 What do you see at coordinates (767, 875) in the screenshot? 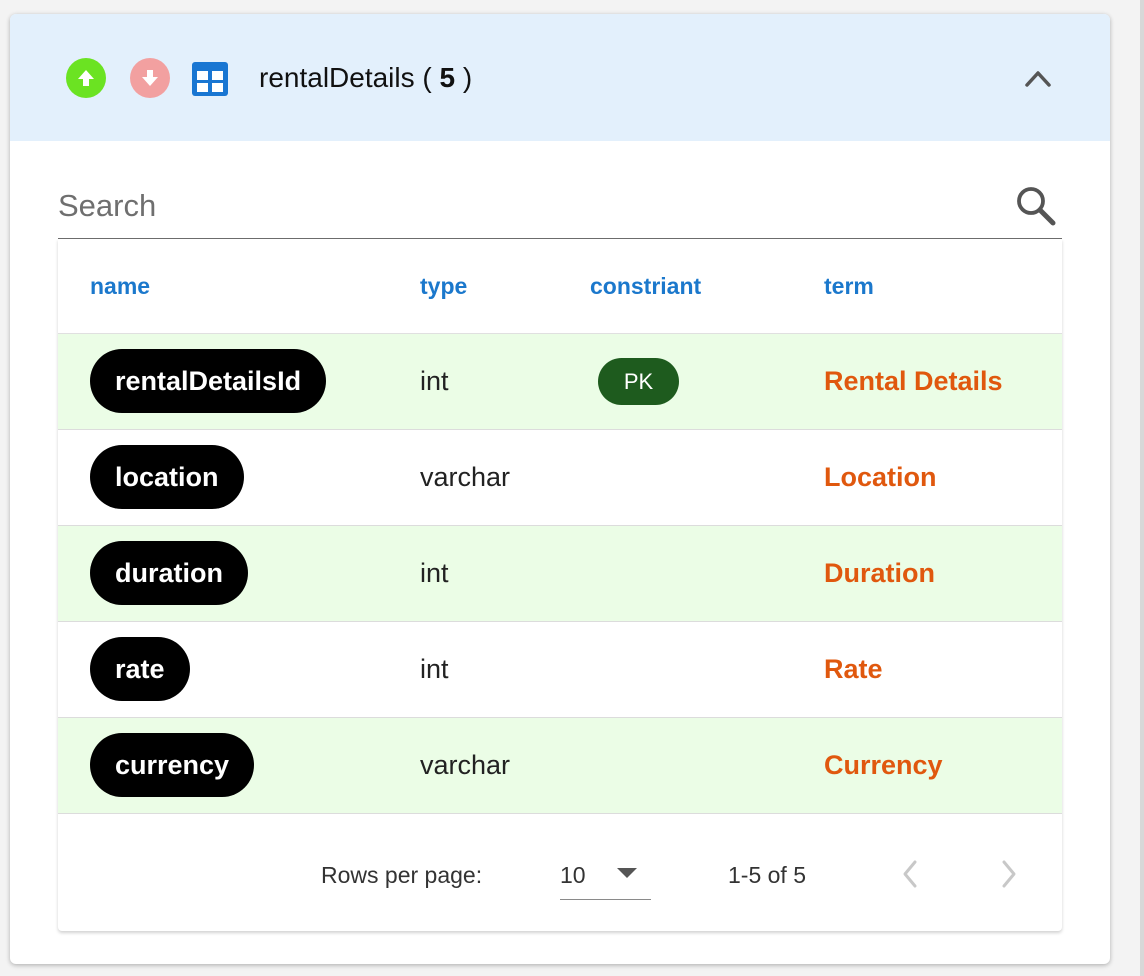
I see `page-range: 1-5 of 5` at bounding box center [767, 875].